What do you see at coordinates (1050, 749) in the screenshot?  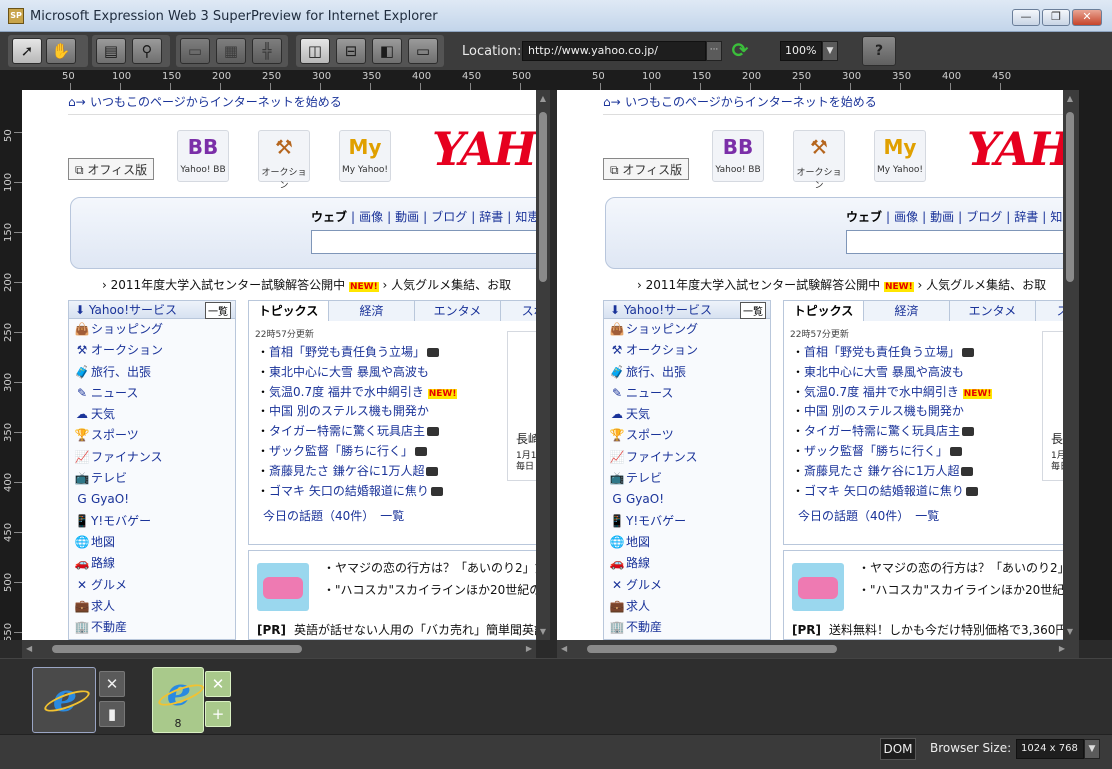 I see `browser-size-select: 1024 x 768` at bounding box center [1050, 749].